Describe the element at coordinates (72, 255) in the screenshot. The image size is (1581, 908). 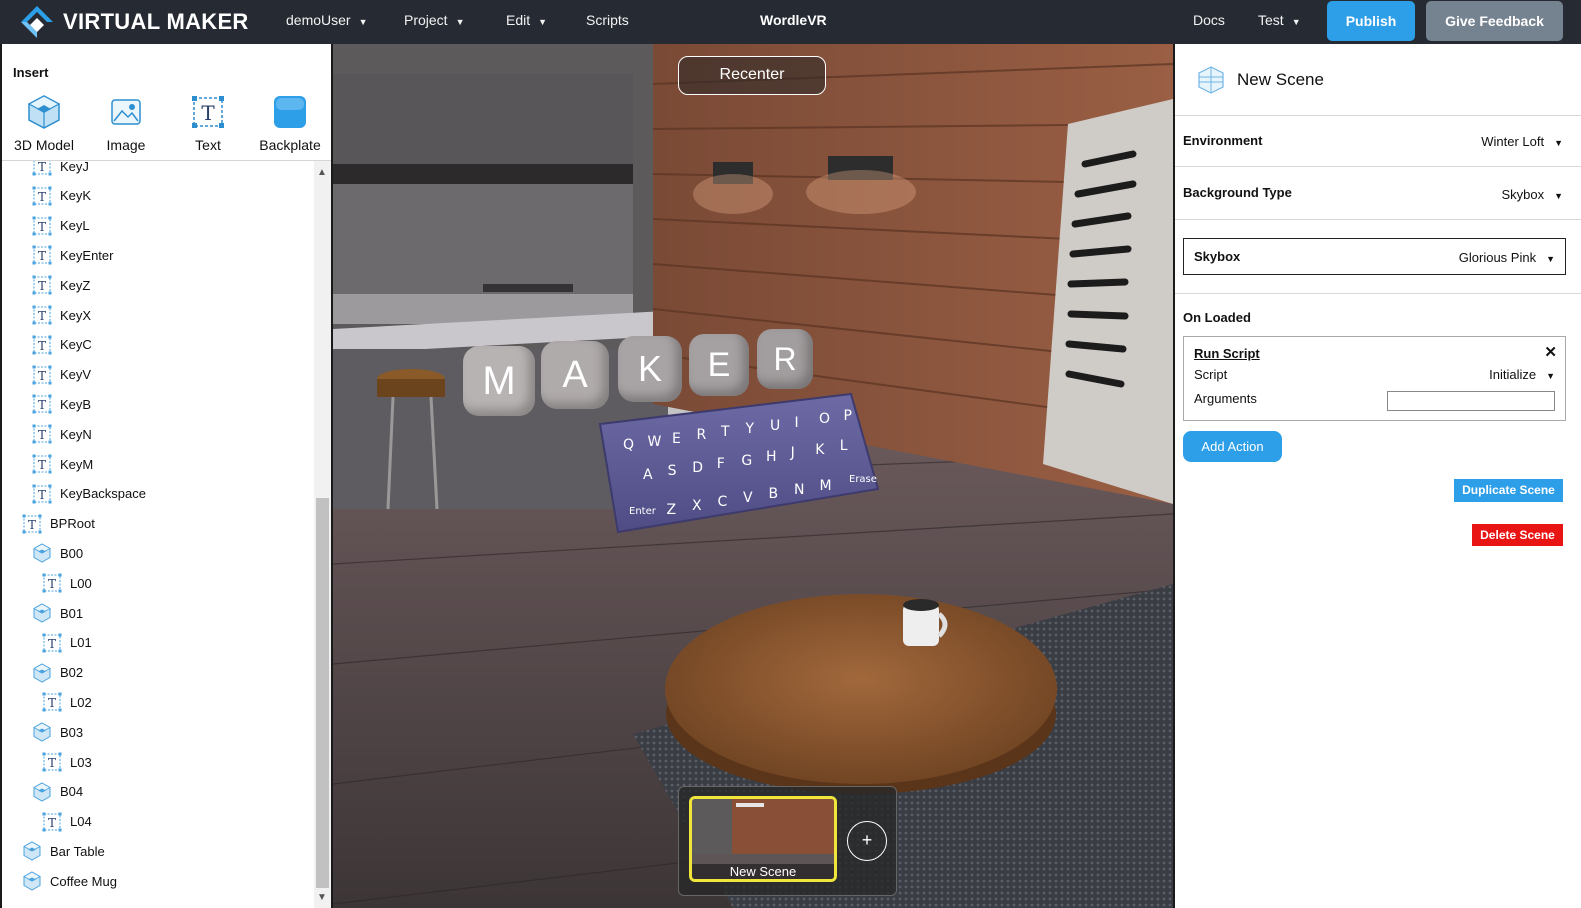
I see `tree-item: T KeyEnter` at that location.